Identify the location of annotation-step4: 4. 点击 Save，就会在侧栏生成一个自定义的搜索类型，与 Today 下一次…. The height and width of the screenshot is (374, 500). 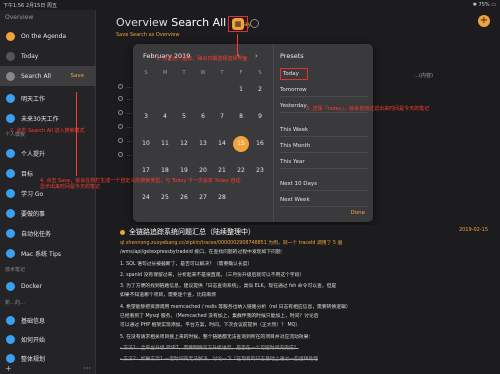
(140, 184).